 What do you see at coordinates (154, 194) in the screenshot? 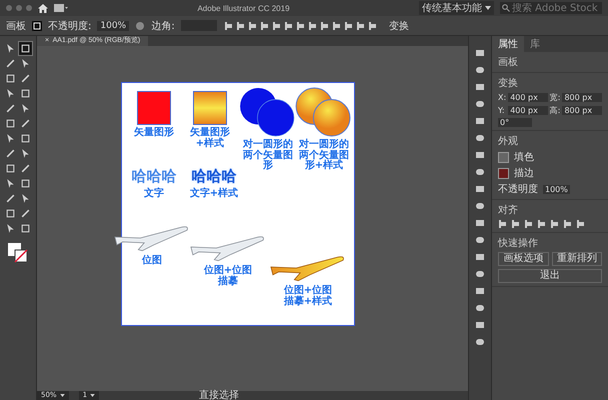
I see `caption-text: 文字` at bounding box center [154, 194].